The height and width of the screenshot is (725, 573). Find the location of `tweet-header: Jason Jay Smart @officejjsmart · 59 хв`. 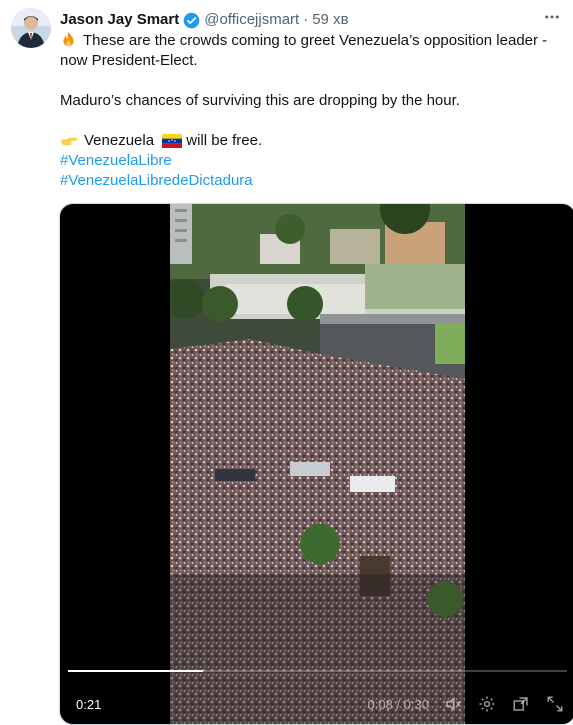

tweet-header: Jason Jay Smart @officejjsmart · 59 хв is located at coordinates (204, 20).